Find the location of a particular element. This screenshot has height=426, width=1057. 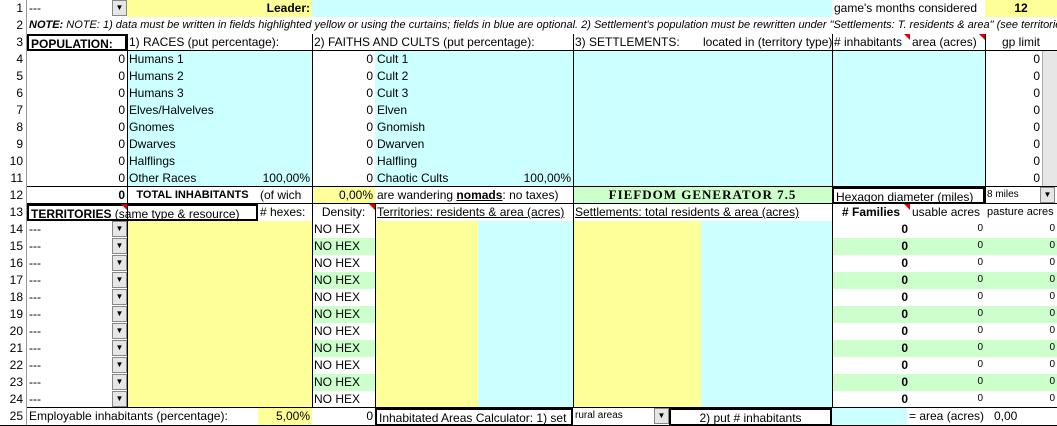

faiths-header: 2) FAITHS AND CULTS (put percentage): is located at coordinates (442, 42).